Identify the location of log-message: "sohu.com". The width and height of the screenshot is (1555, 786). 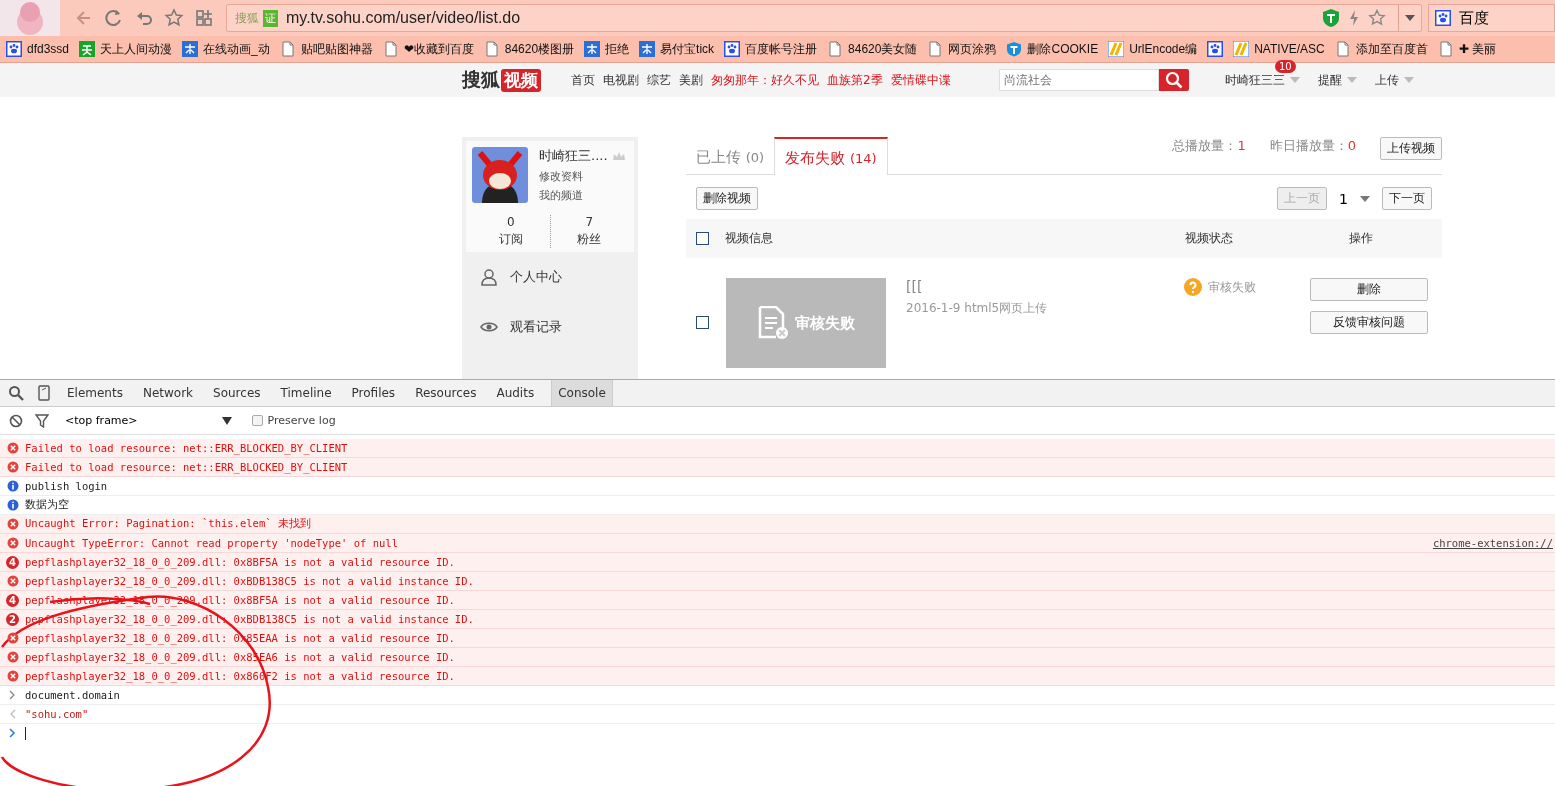
(57, 714).